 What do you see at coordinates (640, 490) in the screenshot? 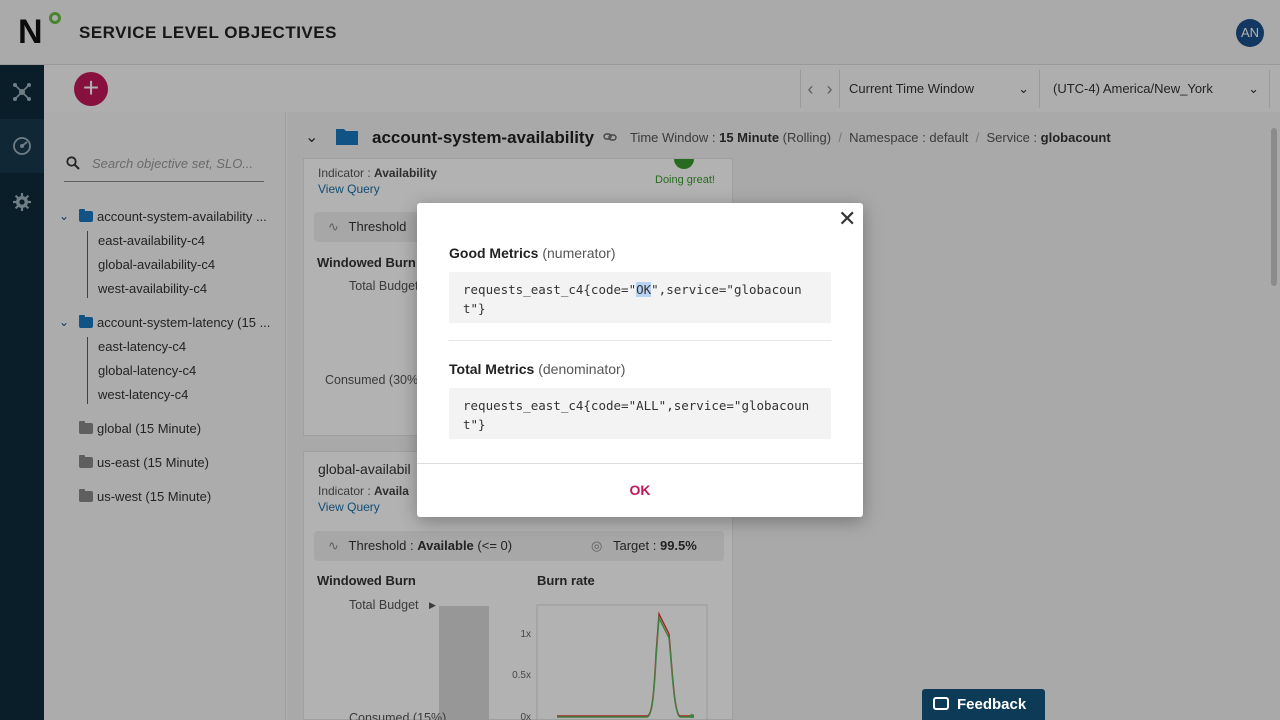
I see `ok-button: OK` at bounding box center [640, 490].